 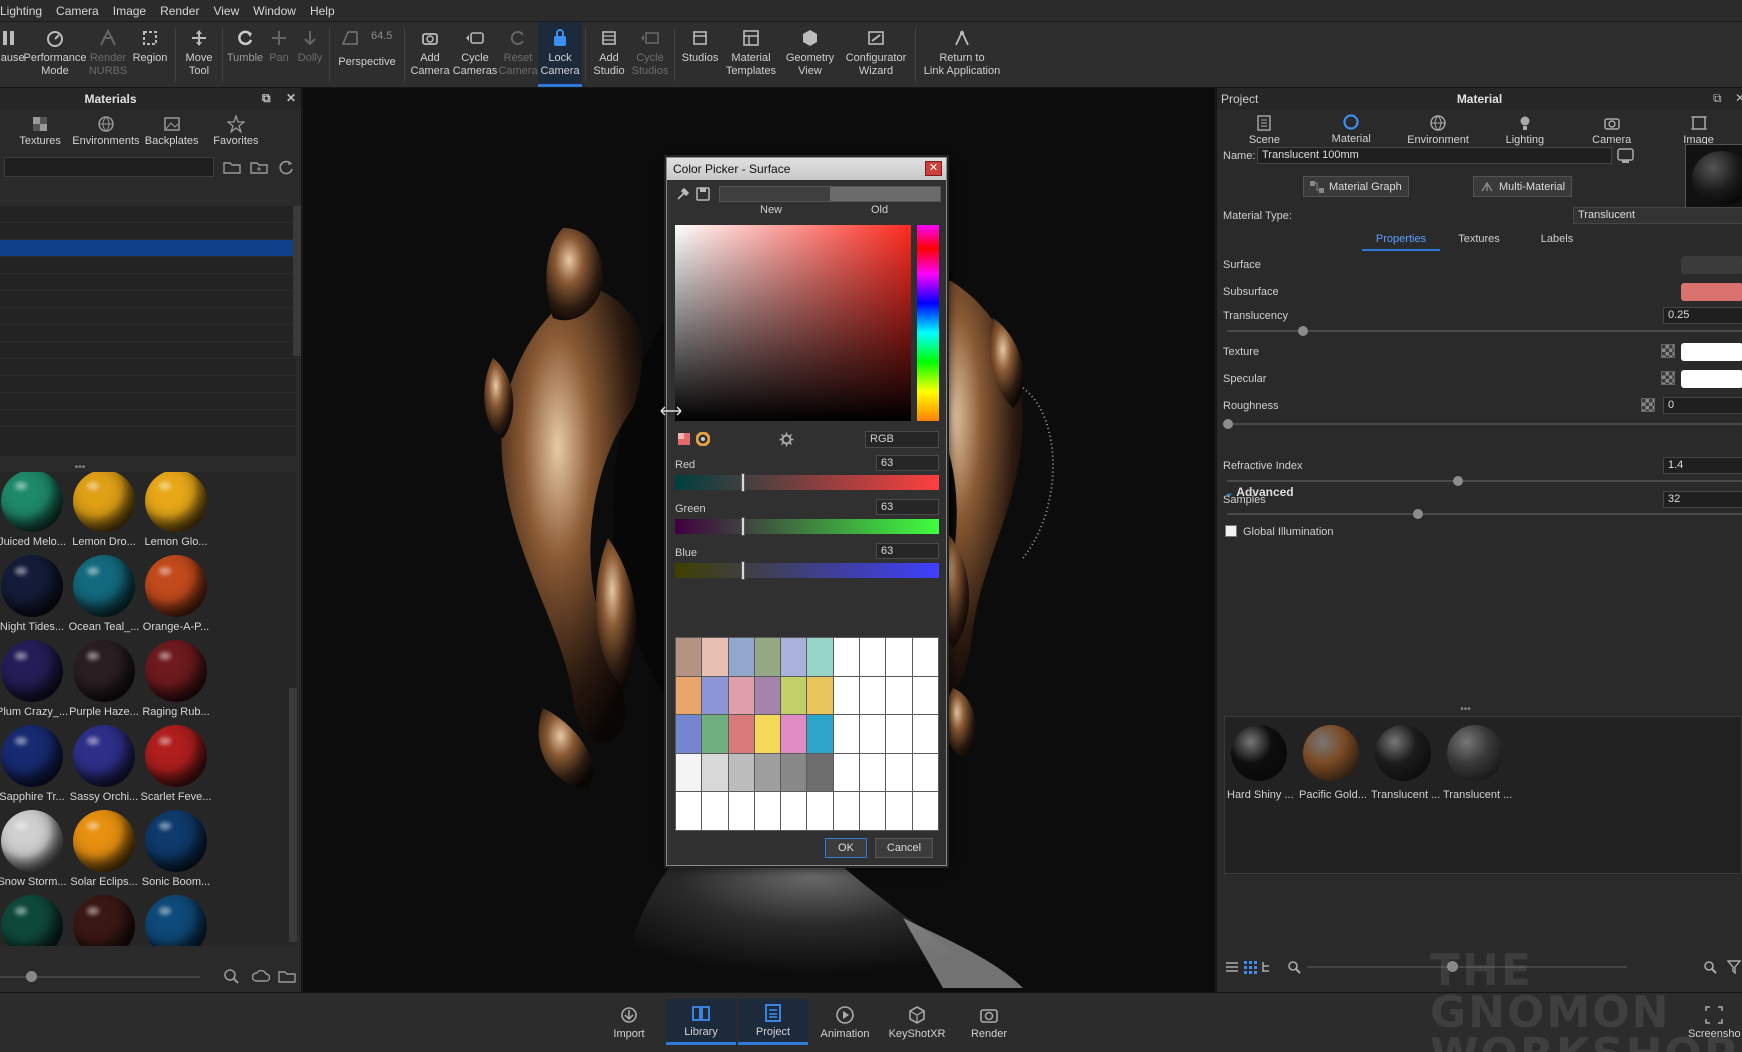 I want to click on import-button: Import, so click(x=629, y=1022).